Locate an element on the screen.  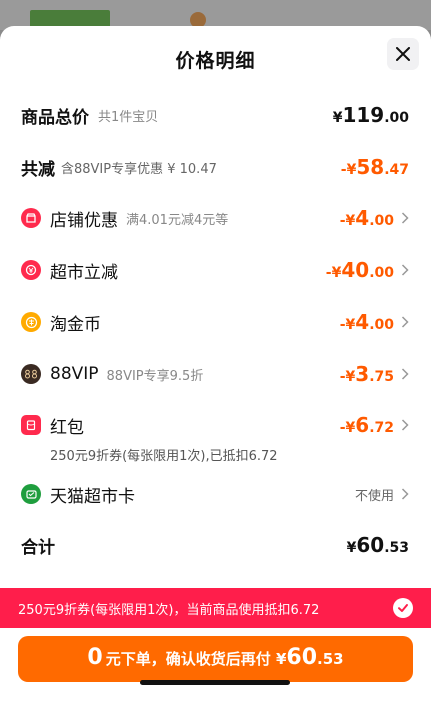
vip-amount: -¥3.75 is located at coordinates (366, 374).